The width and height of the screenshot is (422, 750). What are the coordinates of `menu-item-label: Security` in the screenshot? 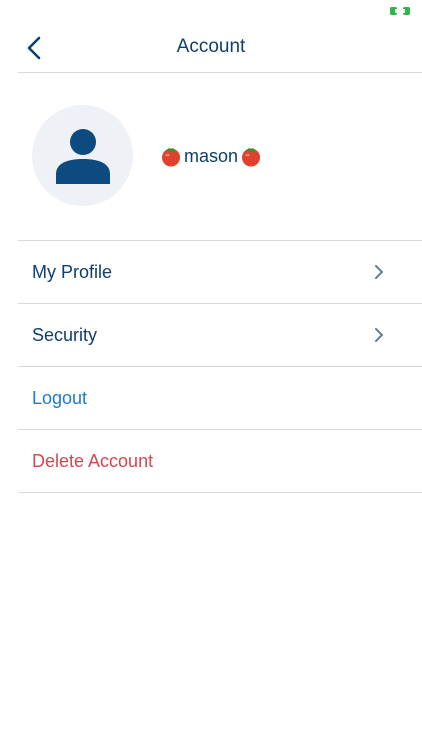 It's located at (65, 335).